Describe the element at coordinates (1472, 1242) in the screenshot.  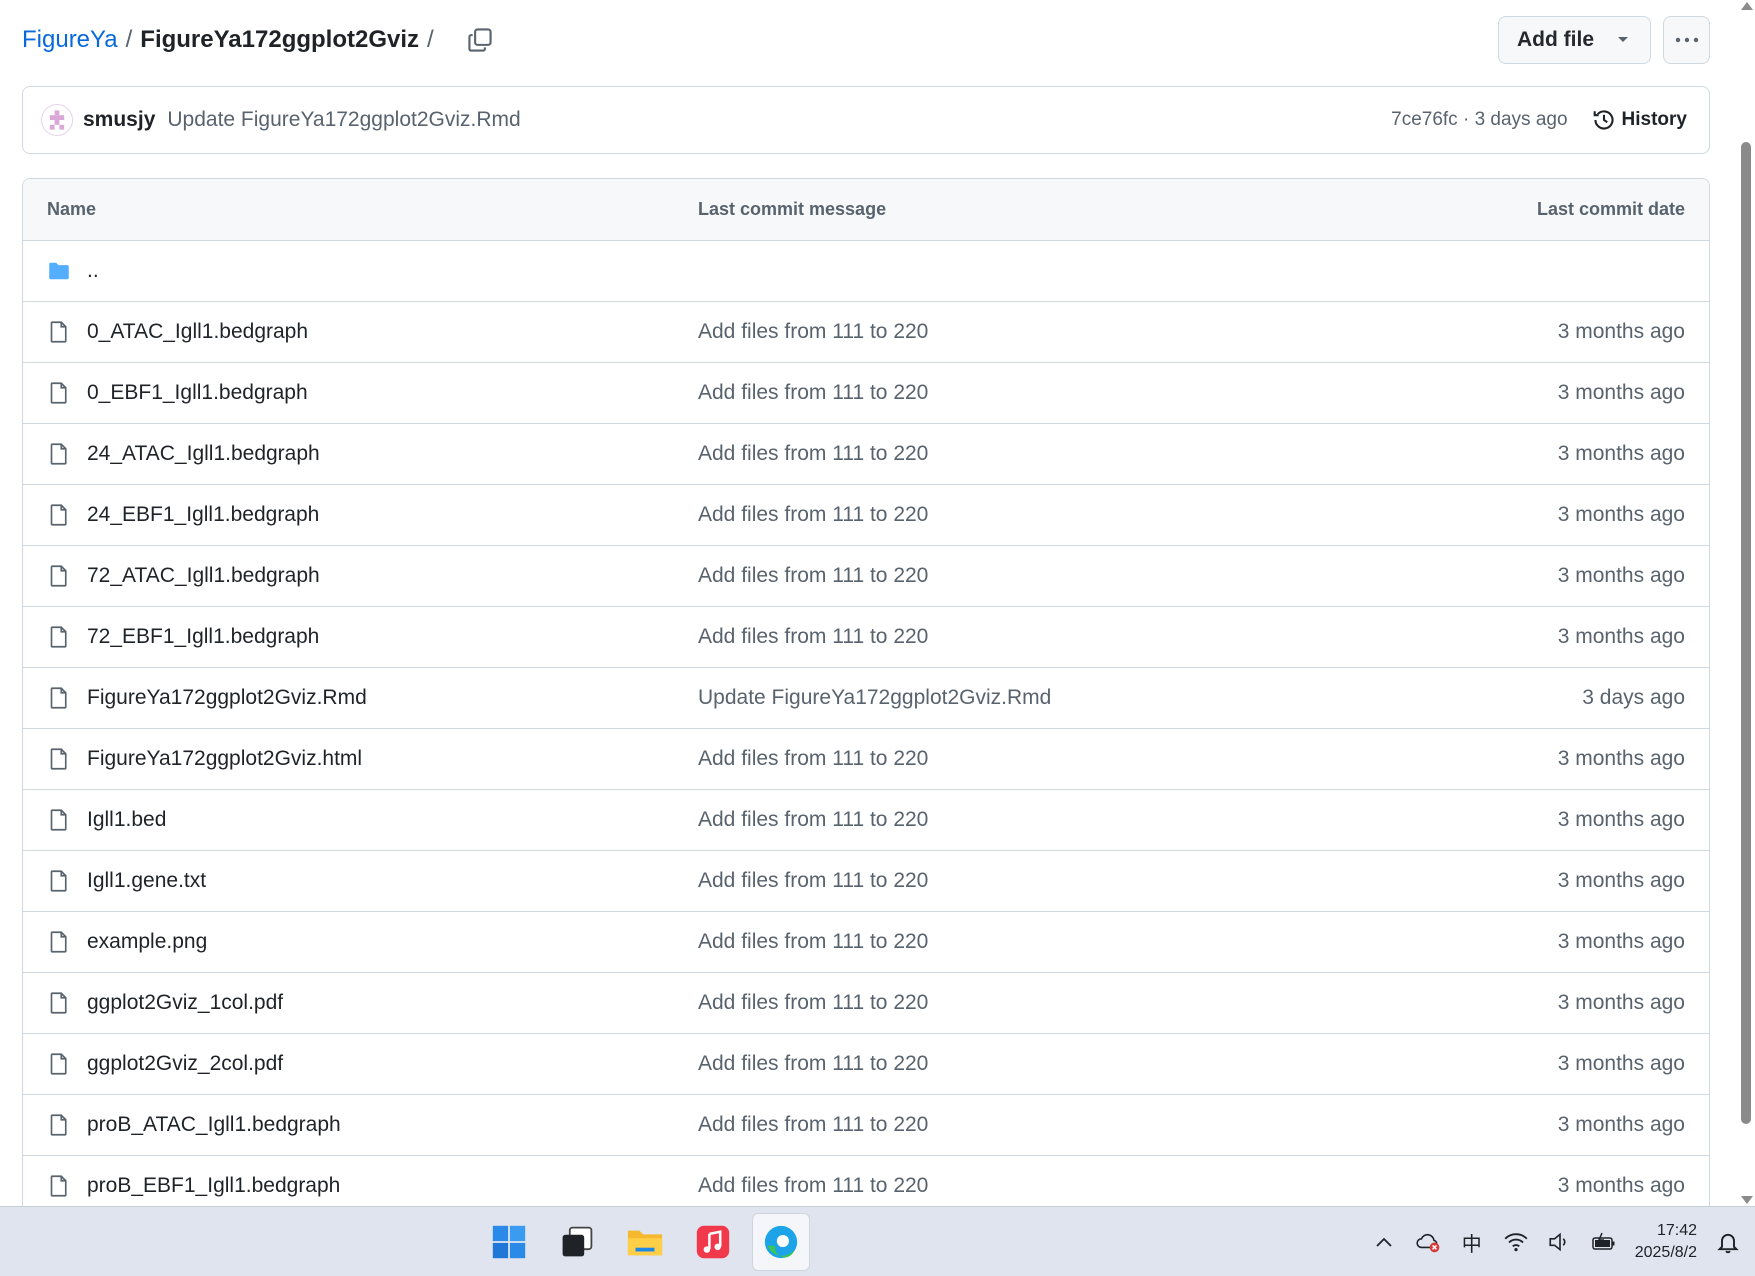
I see `input-method-button: 中` at that location.